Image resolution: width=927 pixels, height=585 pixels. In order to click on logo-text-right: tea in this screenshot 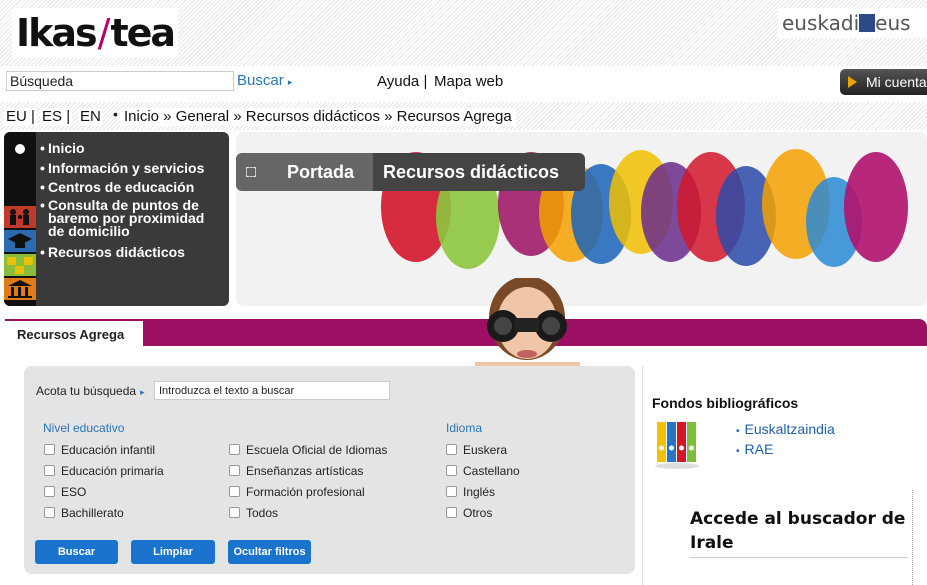, I will do `click(143, 33)`.